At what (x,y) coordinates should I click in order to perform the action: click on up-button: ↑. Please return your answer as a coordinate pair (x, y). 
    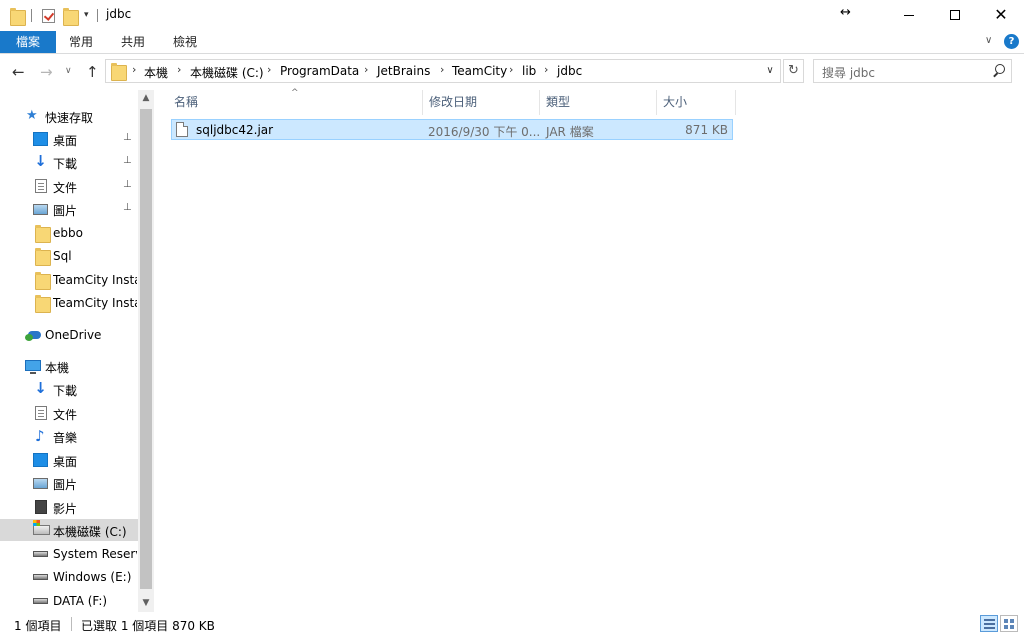
    Looking at the image, I should click on (92, 72).